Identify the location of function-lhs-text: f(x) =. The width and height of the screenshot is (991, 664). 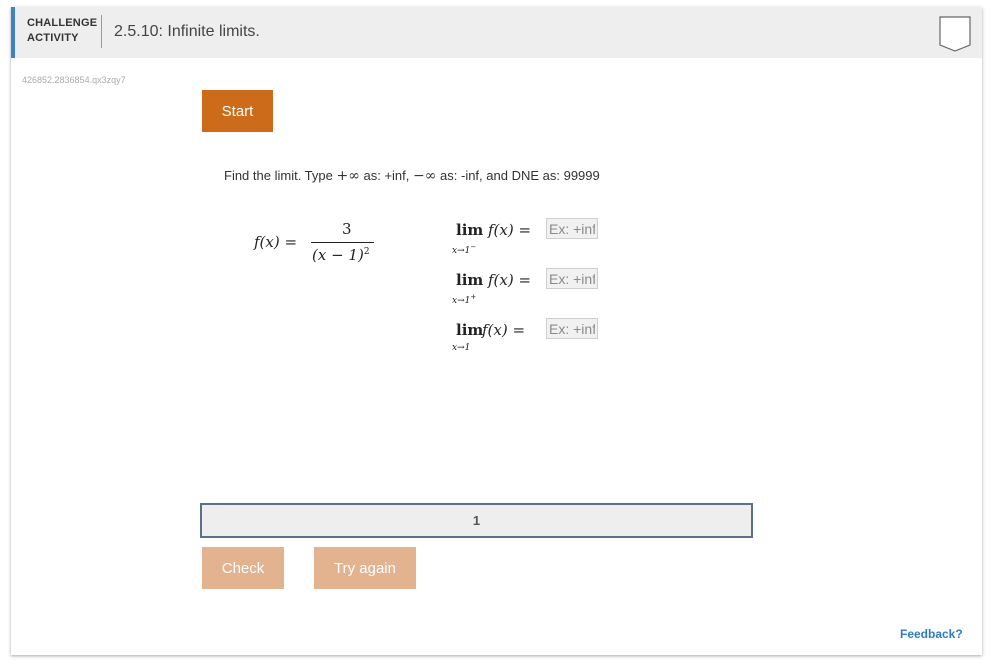
(276, 242).